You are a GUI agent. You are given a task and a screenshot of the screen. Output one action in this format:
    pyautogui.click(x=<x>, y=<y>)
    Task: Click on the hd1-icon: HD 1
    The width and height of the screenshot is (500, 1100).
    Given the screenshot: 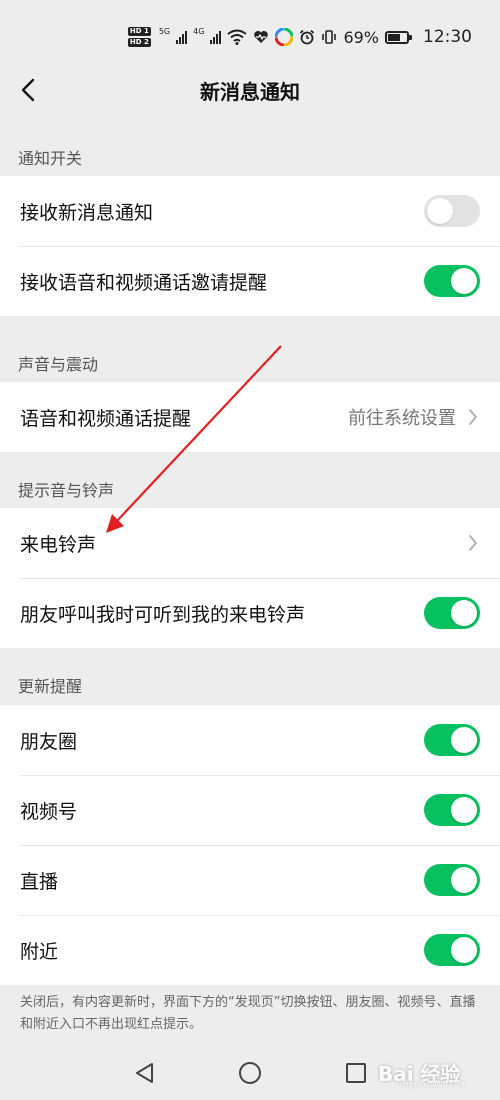 What is the action you would take?
    pyautogui.click(x=139, y=31)
    